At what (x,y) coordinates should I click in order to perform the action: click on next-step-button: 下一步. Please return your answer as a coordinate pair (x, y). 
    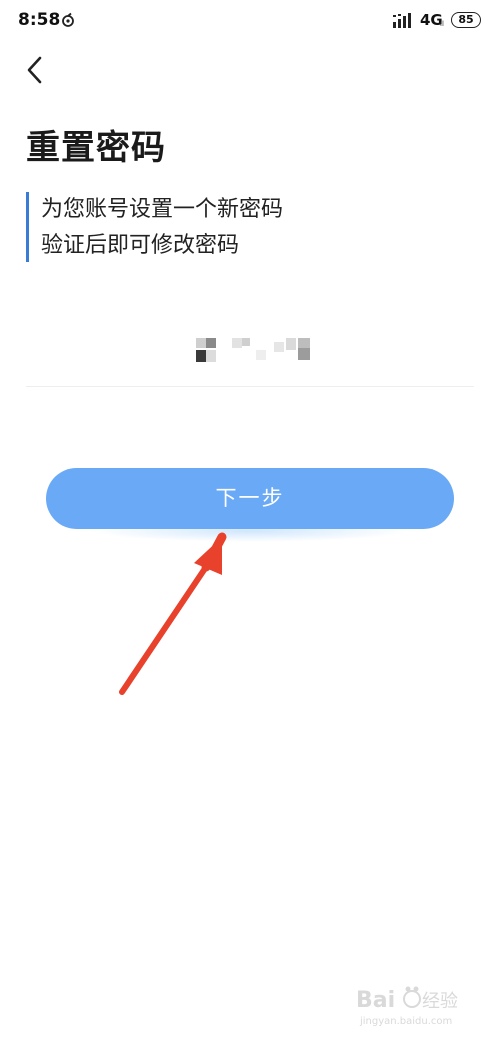
    Looking at the image, I should click on (250, 498).